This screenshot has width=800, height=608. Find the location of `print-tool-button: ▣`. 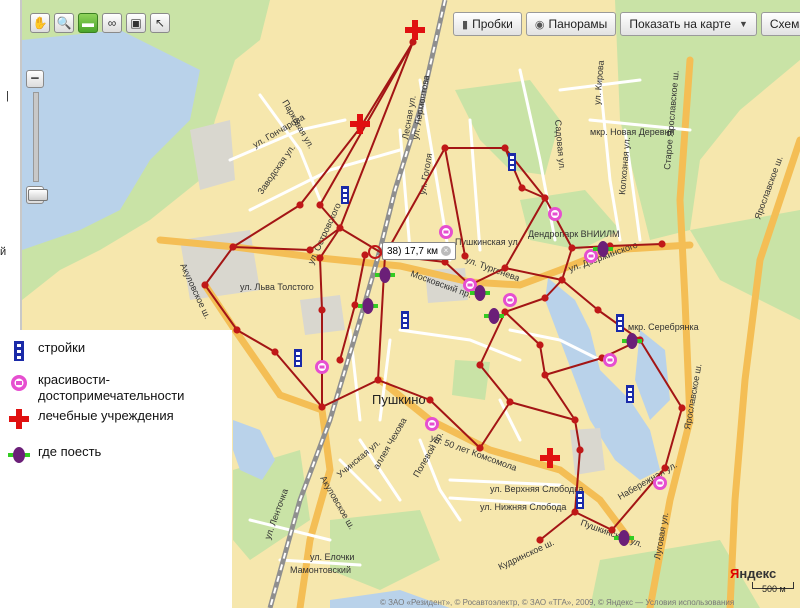

print-tool-button: ▣ is located at coordinates (136, 23).